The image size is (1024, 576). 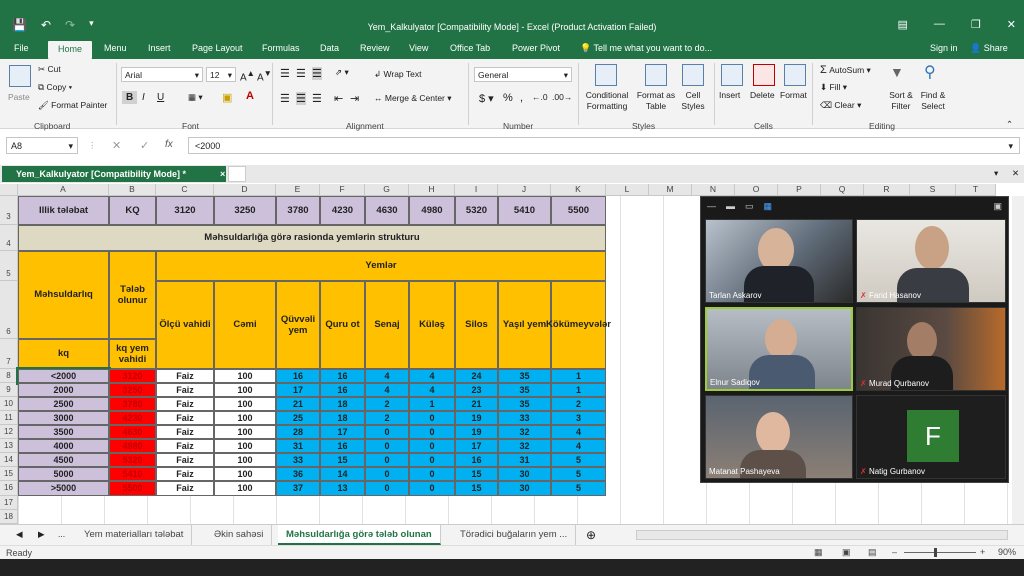 I want to click on delete-button: Delete, so click(x=762, y=95).